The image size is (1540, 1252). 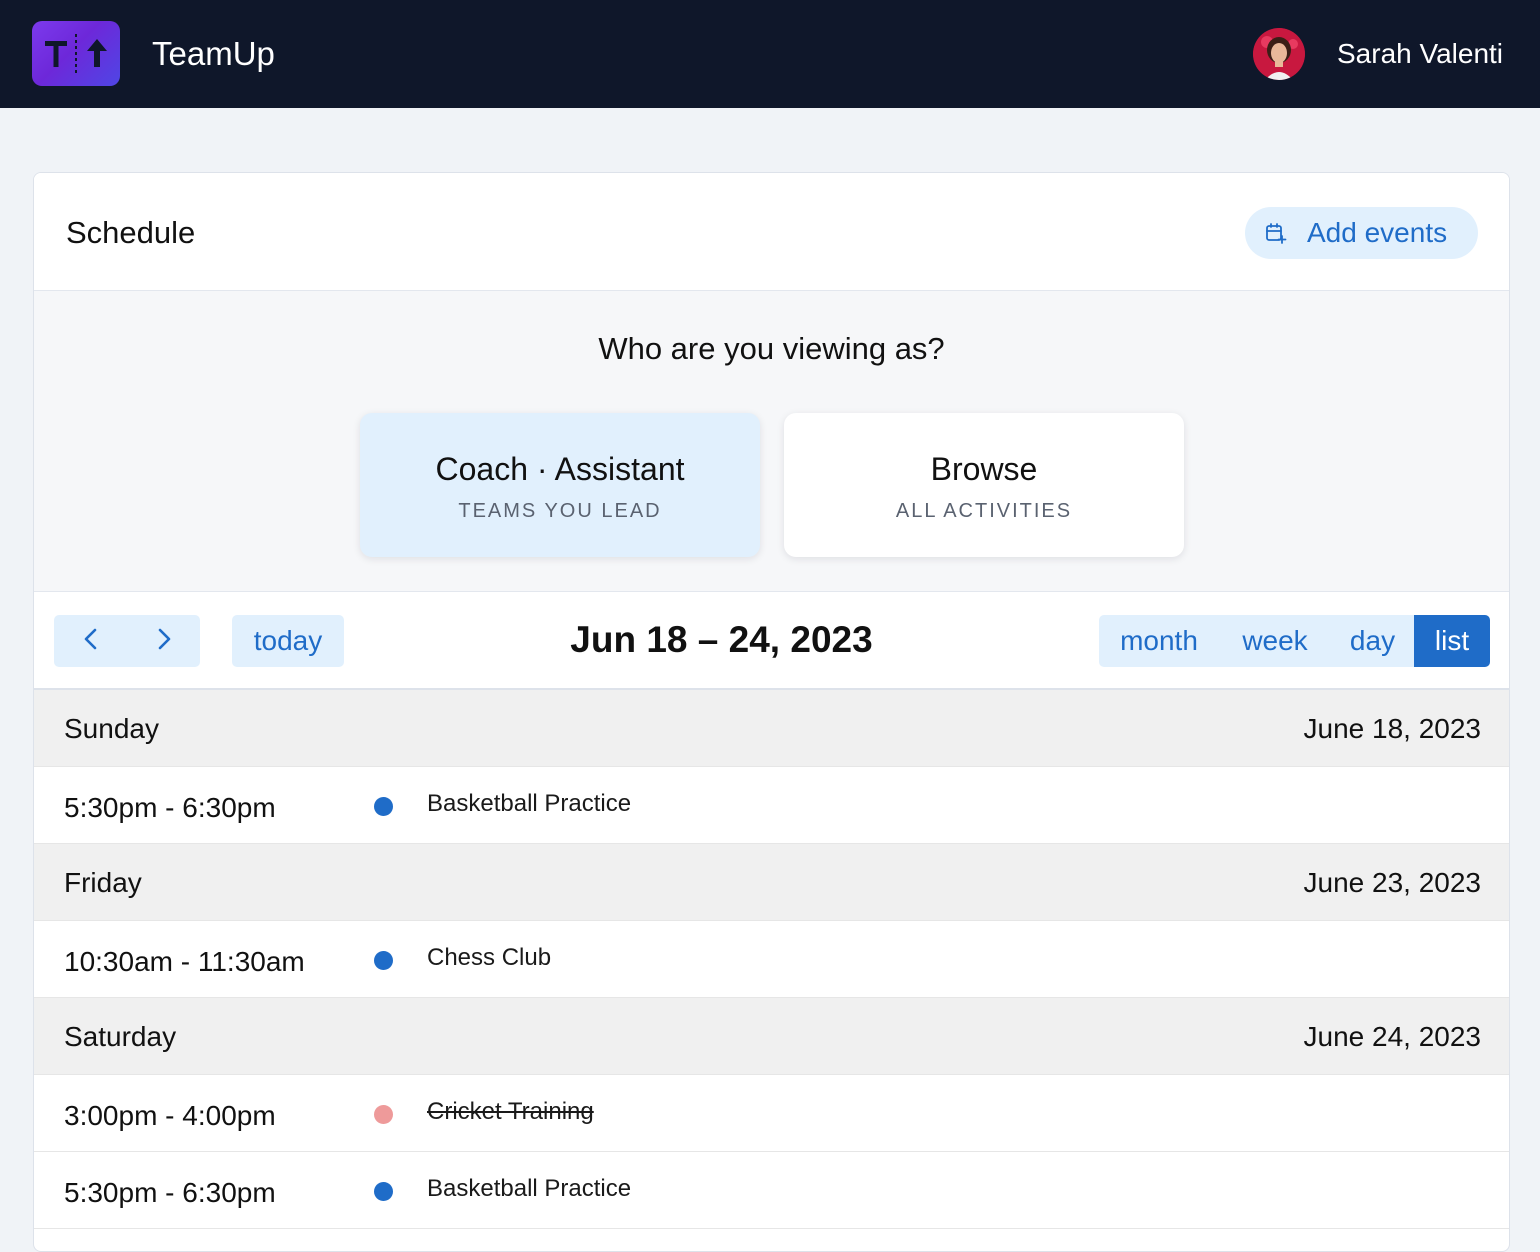 What do you see at coordinates (771, 348) in the screenshot?
I see `viewing-as-question: Who are you viewing as?` at bounding box center [771, 348].